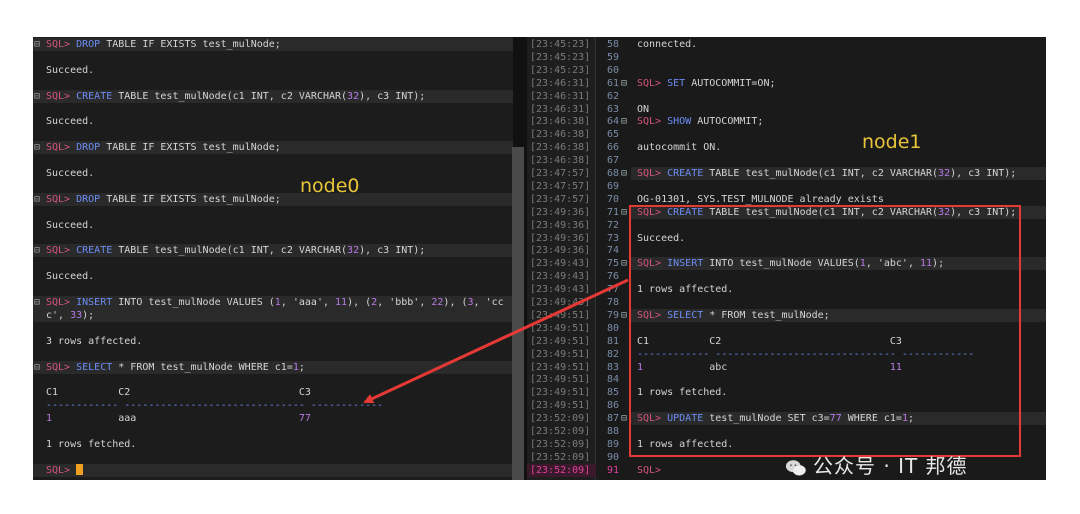 This screenshot has height=514, width=1080. I want to click on annotation-arrow, so click(496, 341).